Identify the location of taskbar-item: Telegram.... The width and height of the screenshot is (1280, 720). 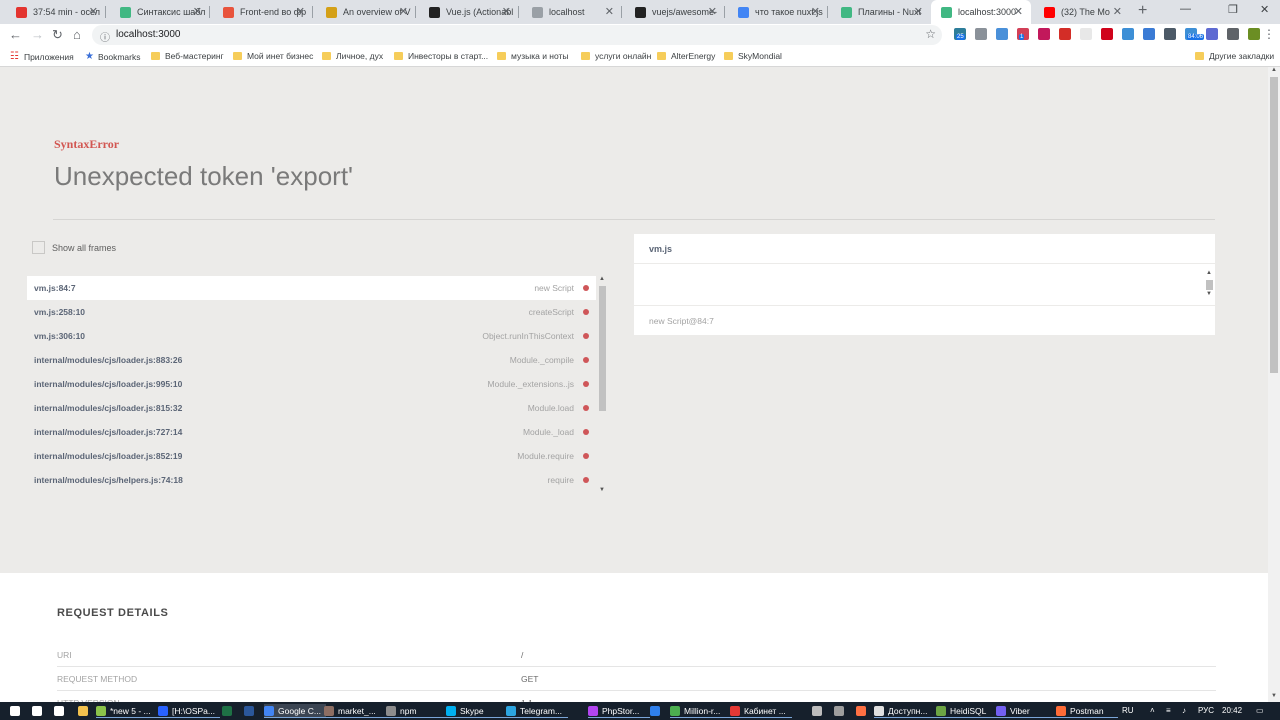
(537, 711).